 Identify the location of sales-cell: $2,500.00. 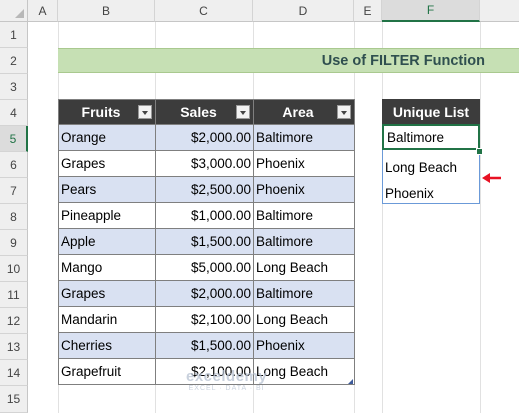
(204, 189).